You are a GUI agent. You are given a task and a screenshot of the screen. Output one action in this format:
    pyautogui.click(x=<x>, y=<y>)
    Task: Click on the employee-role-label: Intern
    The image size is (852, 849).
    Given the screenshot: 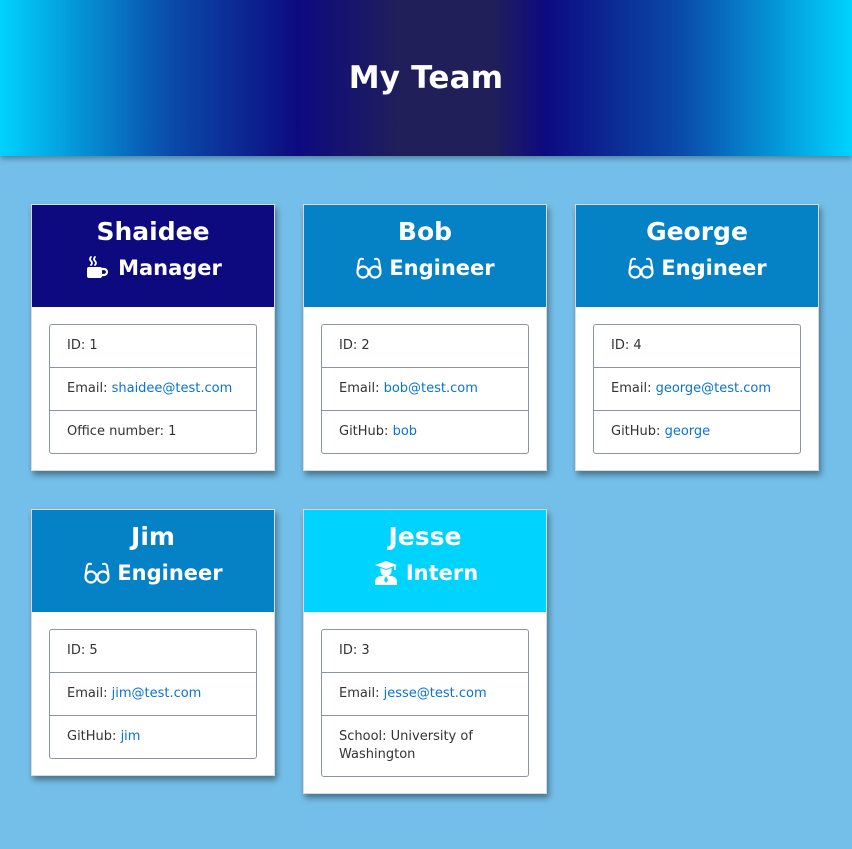 What is the action you would take?
    pyautogui.click(x=442, y=573)
    